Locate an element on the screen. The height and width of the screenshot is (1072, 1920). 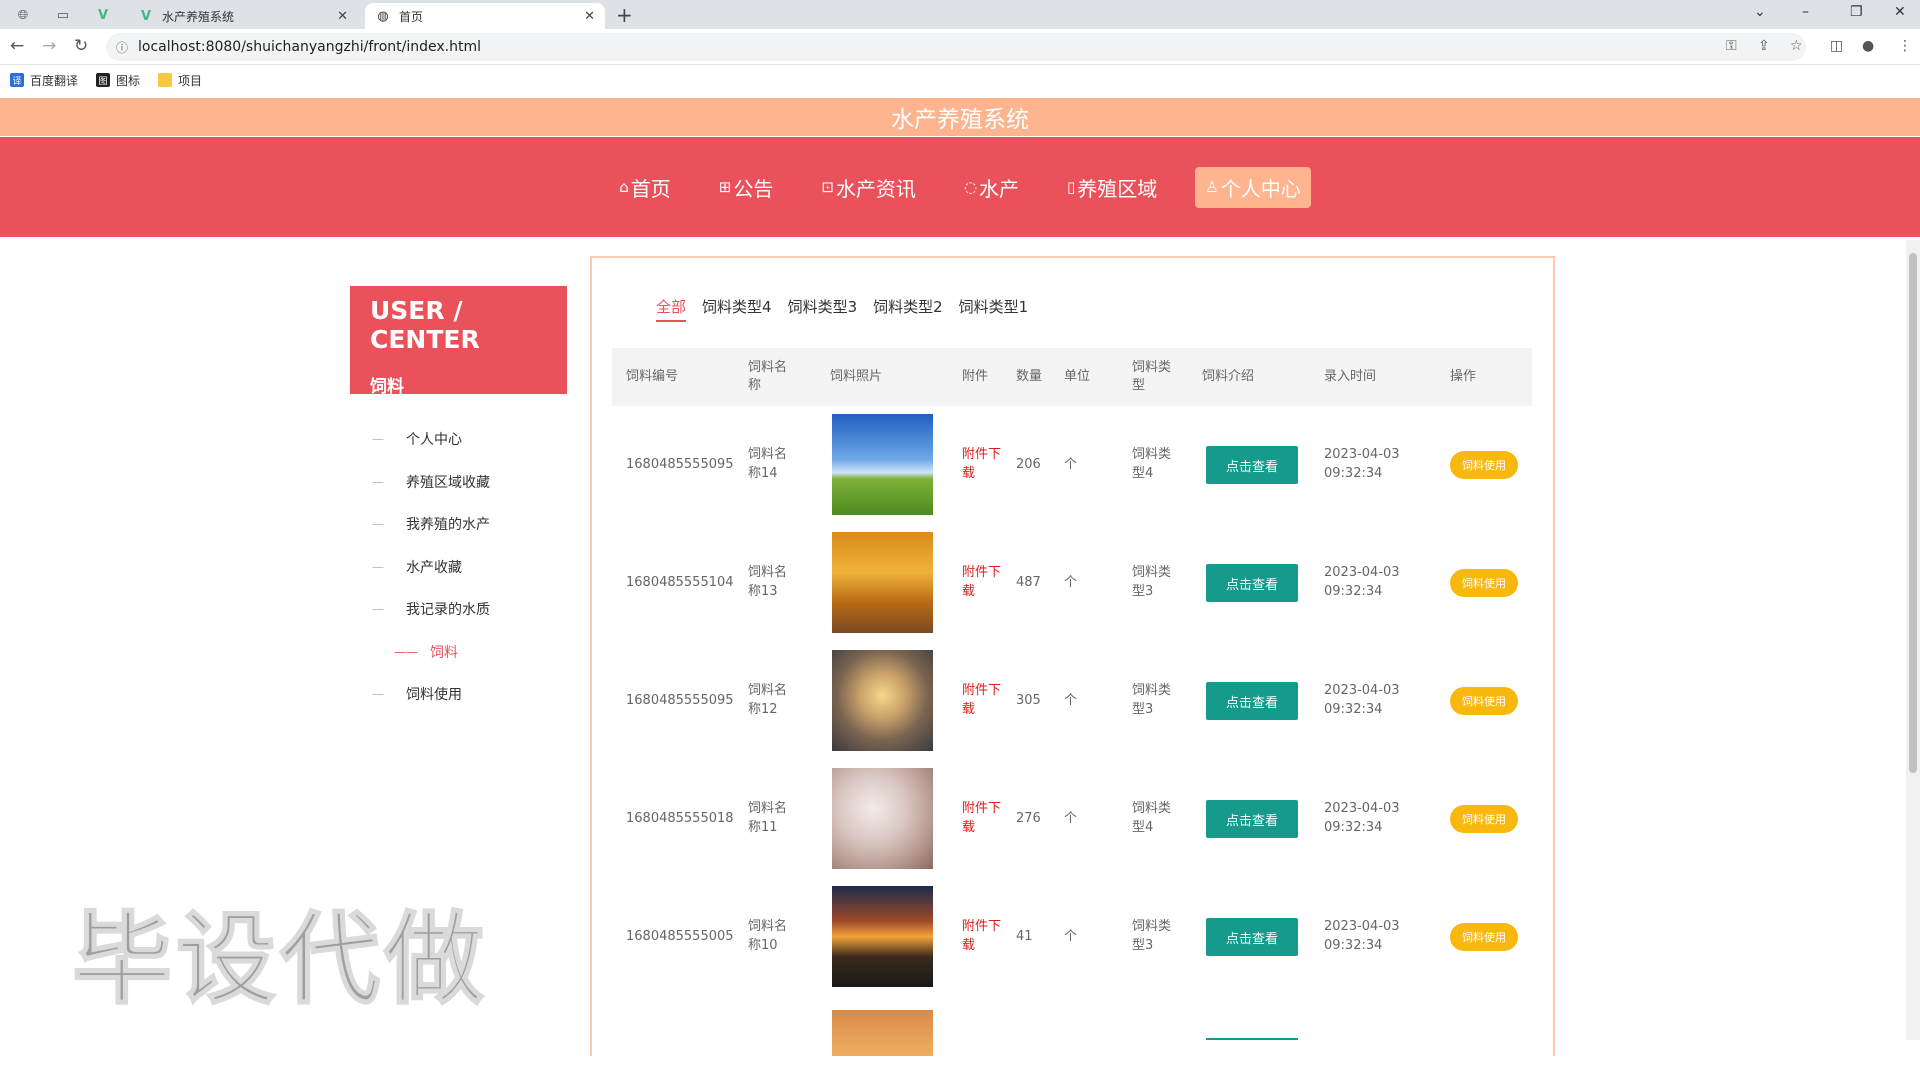
bookmarks-bar: 译 百度翻译 图 图标 项目 is located at coordinates (960, 80).